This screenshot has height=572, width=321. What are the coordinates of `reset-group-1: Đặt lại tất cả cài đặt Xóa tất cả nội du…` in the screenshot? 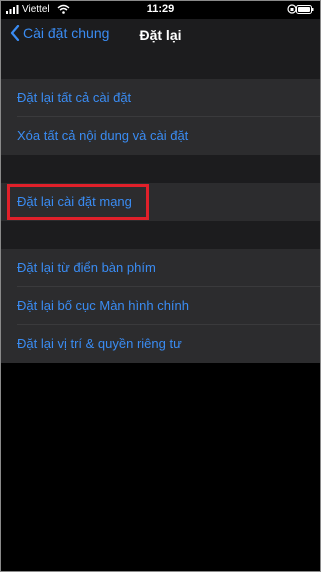 It's located at (160, 117).